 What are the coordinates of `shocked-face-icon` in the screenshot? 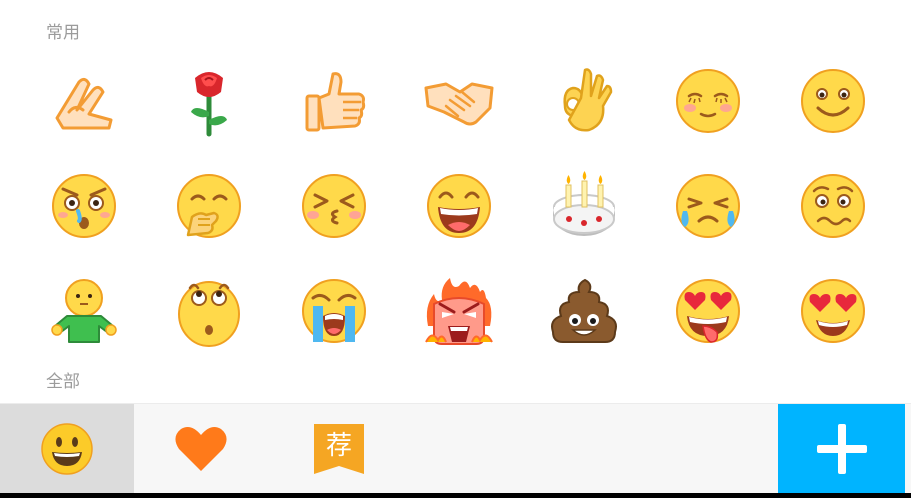 It's located at (84, 205).